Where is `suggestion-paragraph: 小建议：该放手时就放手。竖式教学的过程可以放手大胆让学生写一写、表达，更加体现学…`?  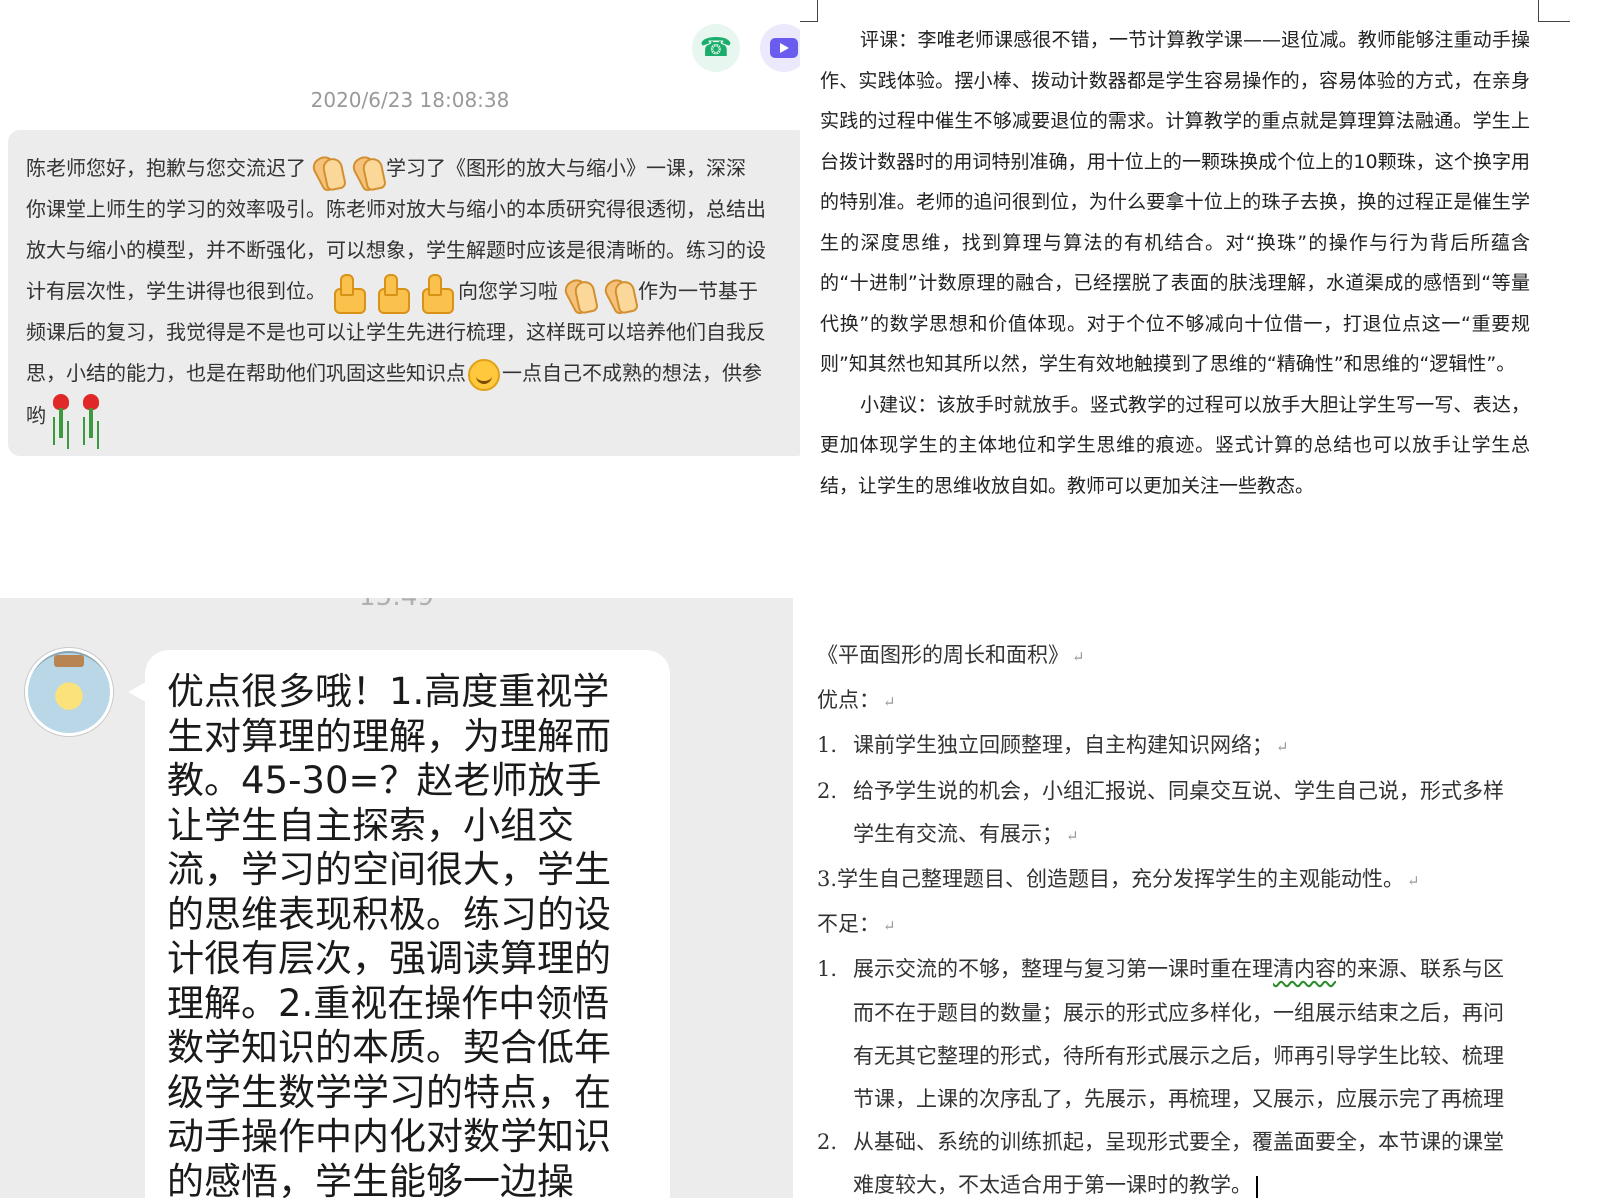
suggestion-paragraph: 小建议：该放手时就放手。竖式教学的过程可以放手大胆让学生写一写、表达，更加体现学… is located at coordinates (1175, 445).